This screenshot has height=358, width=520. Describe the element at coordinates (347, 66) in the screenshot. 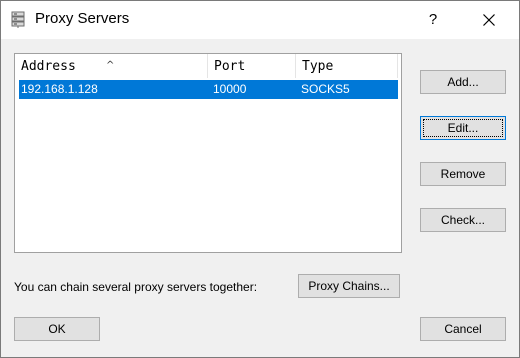

I see `column-header-type: Type` at that location.